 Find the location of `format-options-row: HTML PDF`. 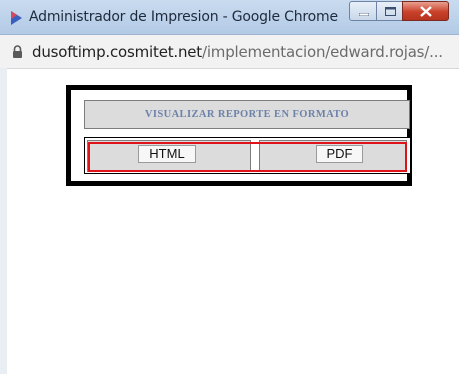

format-options-row: HTML PDF is located at coordinates (247, 155).